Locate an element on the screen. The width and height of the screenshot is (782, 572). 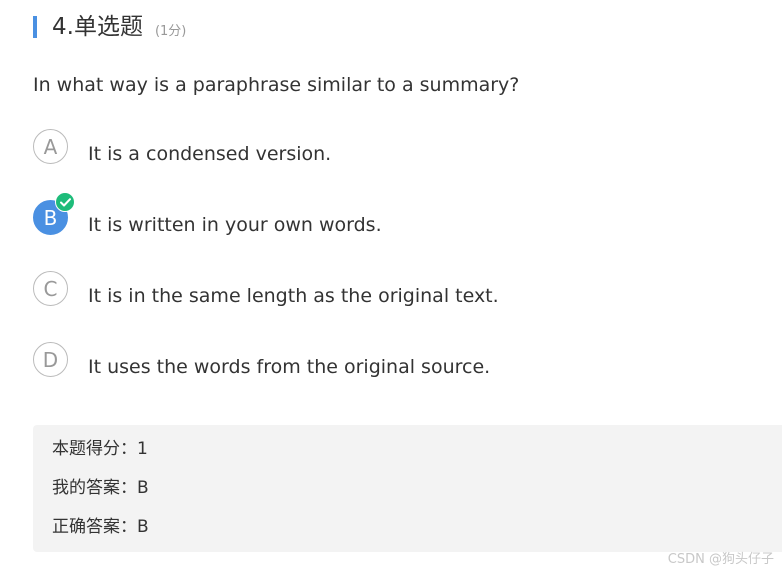
watermark: CSDN @狗头仔子 is located at coordinates (720, 559).